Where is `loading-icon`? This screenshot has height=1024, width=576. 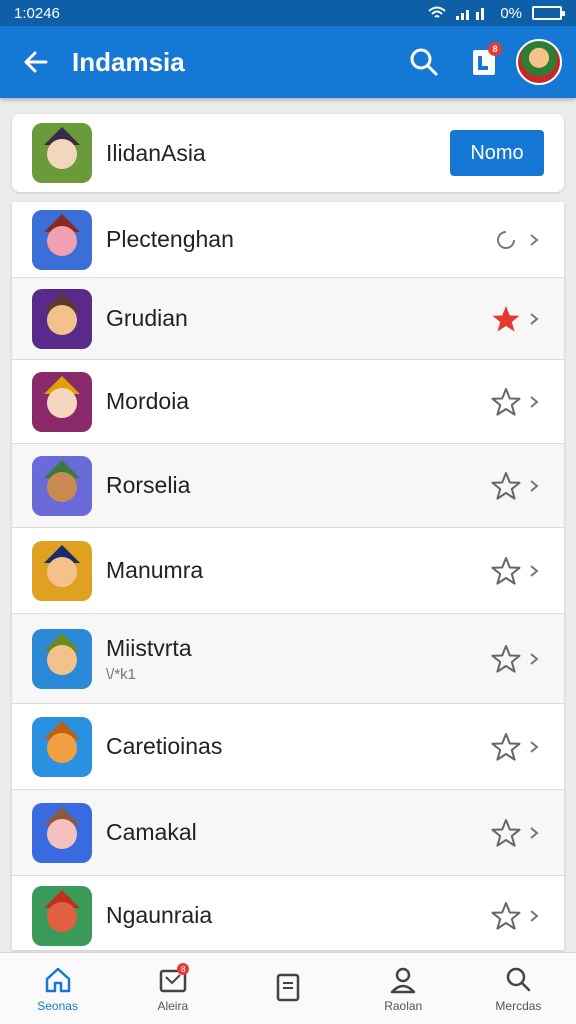
loading-icon is located at coordinates (506, 240).